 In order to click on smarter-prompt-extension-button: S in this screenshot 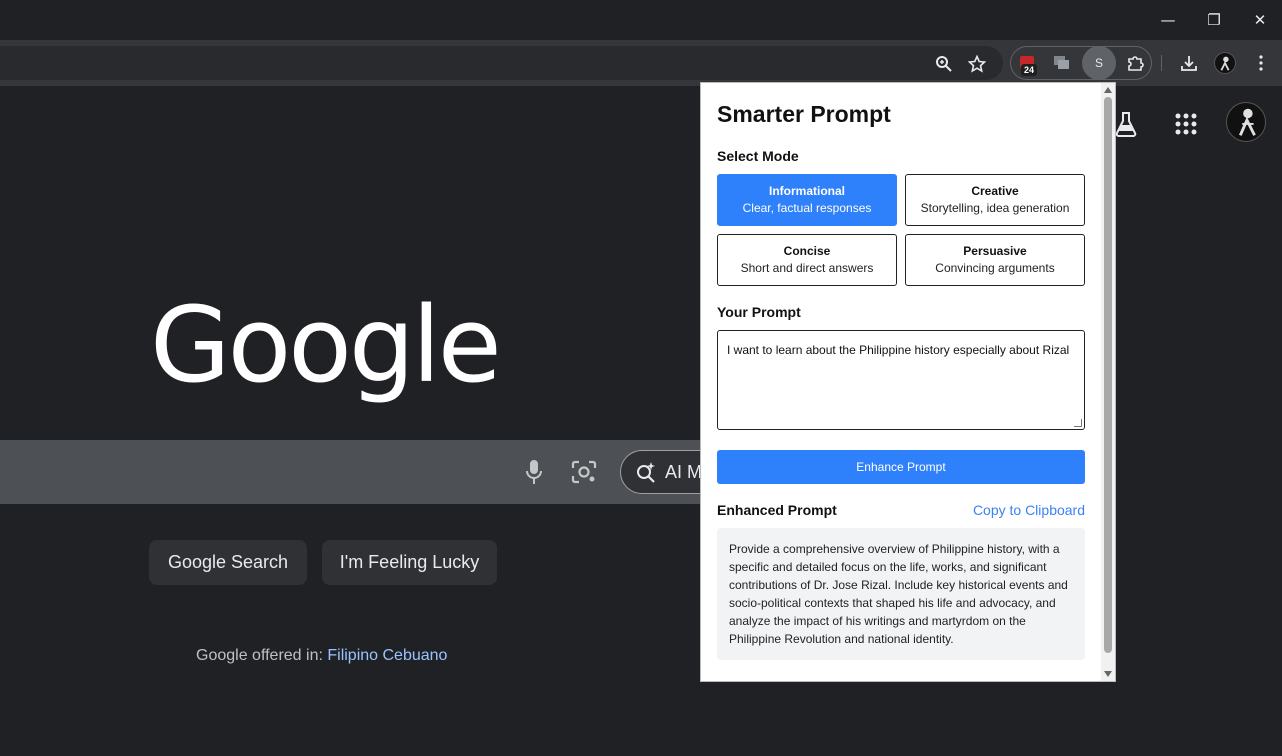, I will do `click(1099, 63)`.